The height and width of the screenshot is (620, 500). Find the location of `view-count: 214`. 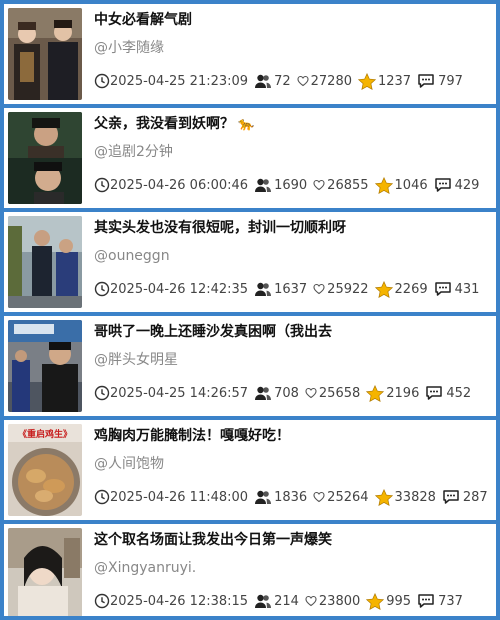

view-count: 214 is located at coordinates (286, 601).